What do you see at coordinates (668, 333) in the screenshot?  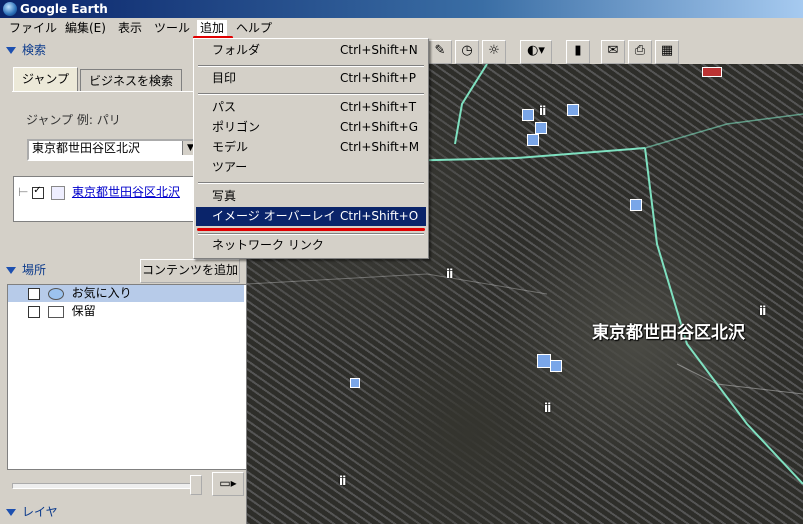 I see `map-place-label: 東京都世田谷区北沢` at bounding box center [668, 333].